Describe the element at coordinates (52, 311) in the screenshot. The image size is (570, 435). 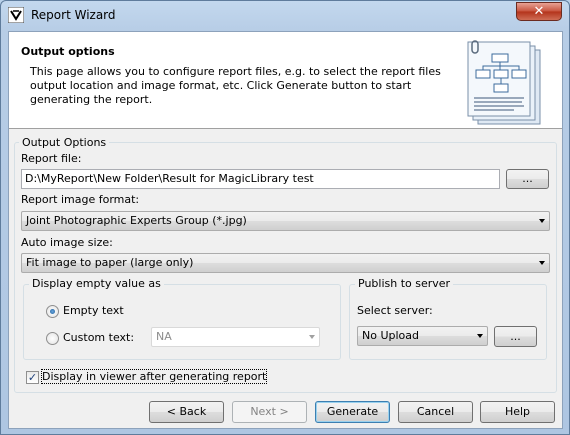
I see `empty-text-radio` at that location.